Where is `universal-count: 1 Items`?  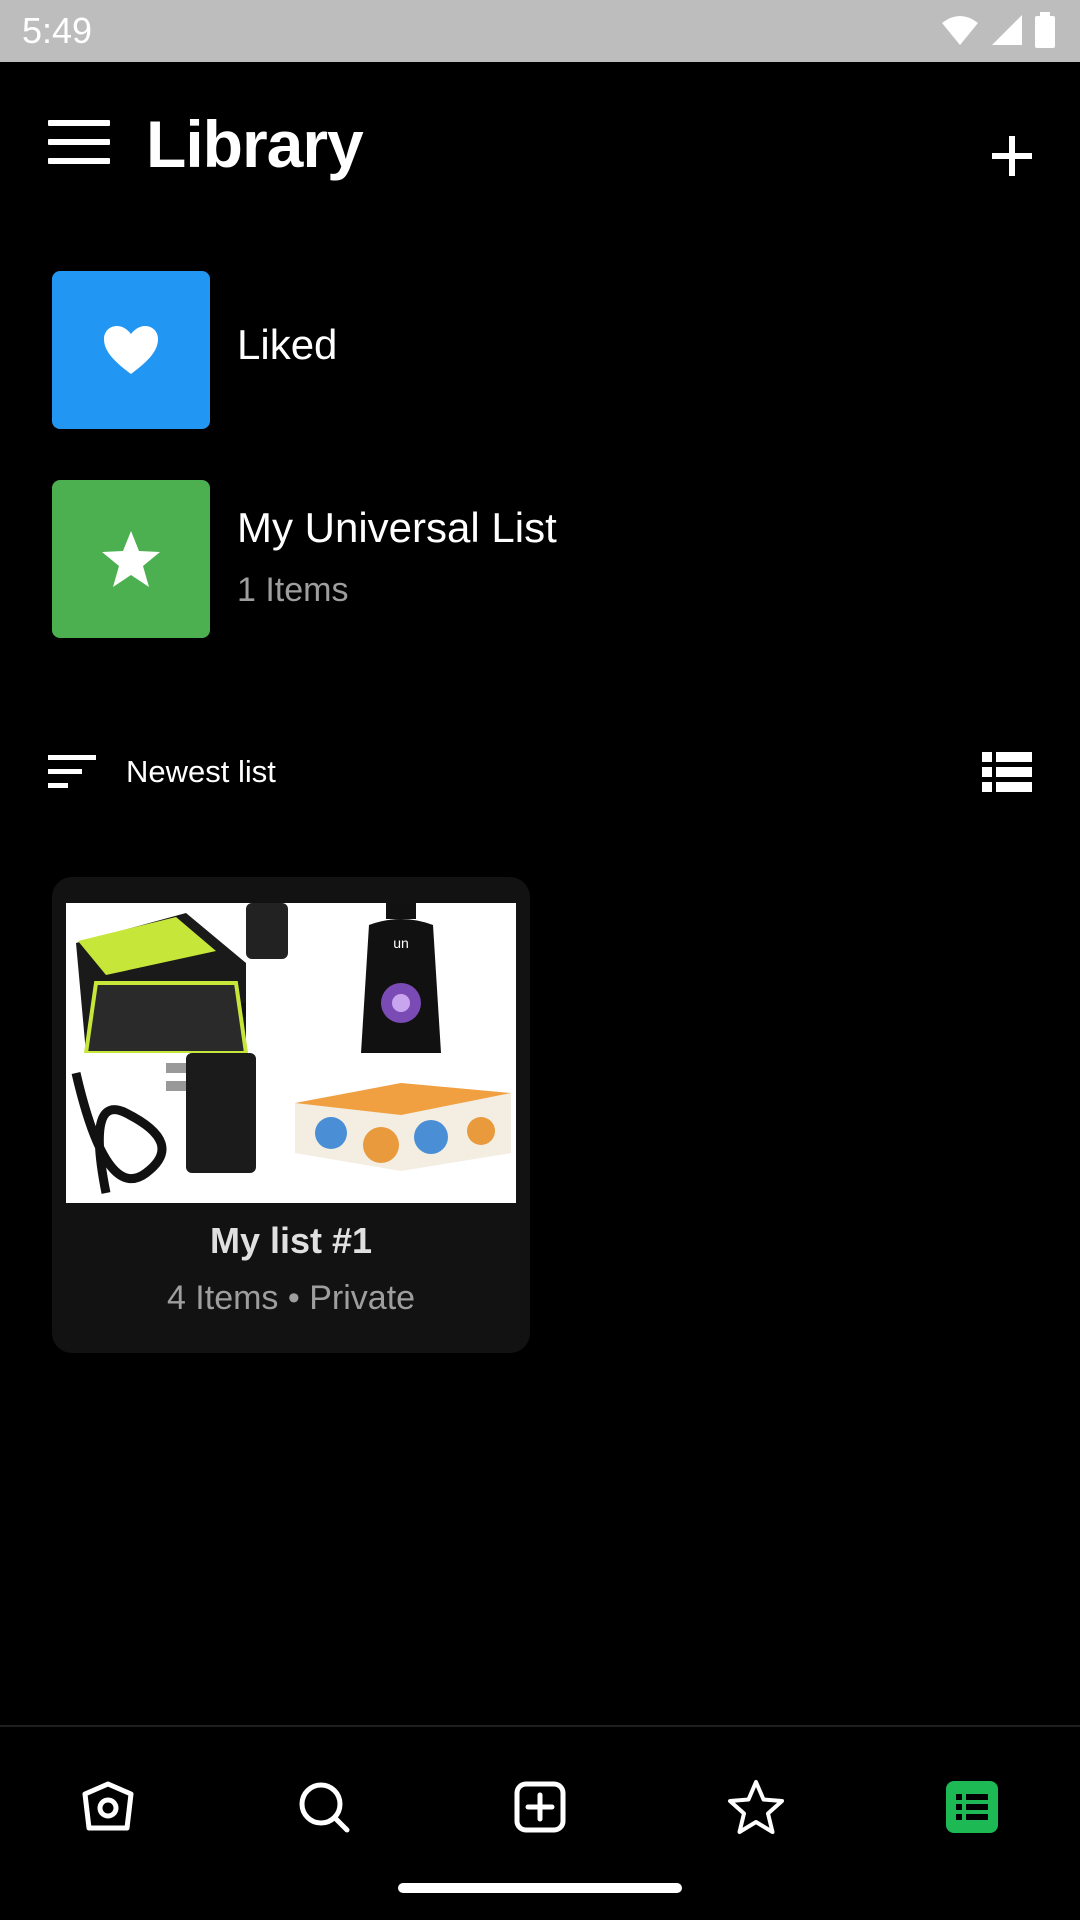
universal-count: 1 Items is located at coordinates (293, 590).